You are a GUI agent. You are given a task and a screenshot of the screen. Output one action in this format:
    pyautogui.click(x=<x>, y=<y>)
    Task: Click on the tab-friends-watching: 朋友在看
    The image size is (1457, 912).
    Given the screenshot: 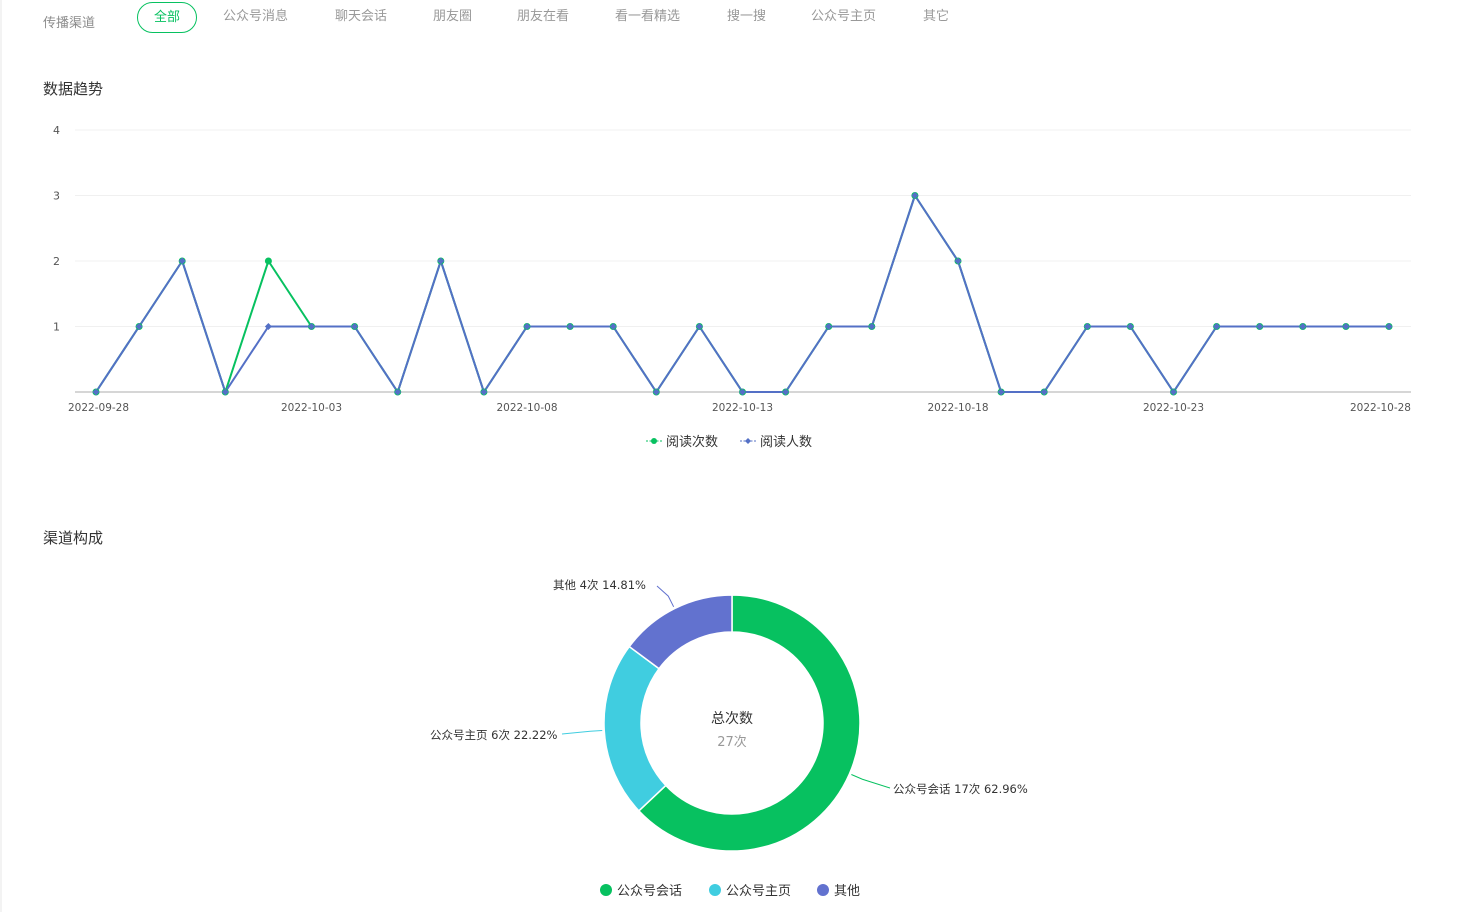 What is the action you would take?
    pyautogui.click(x=543, y=16)
    